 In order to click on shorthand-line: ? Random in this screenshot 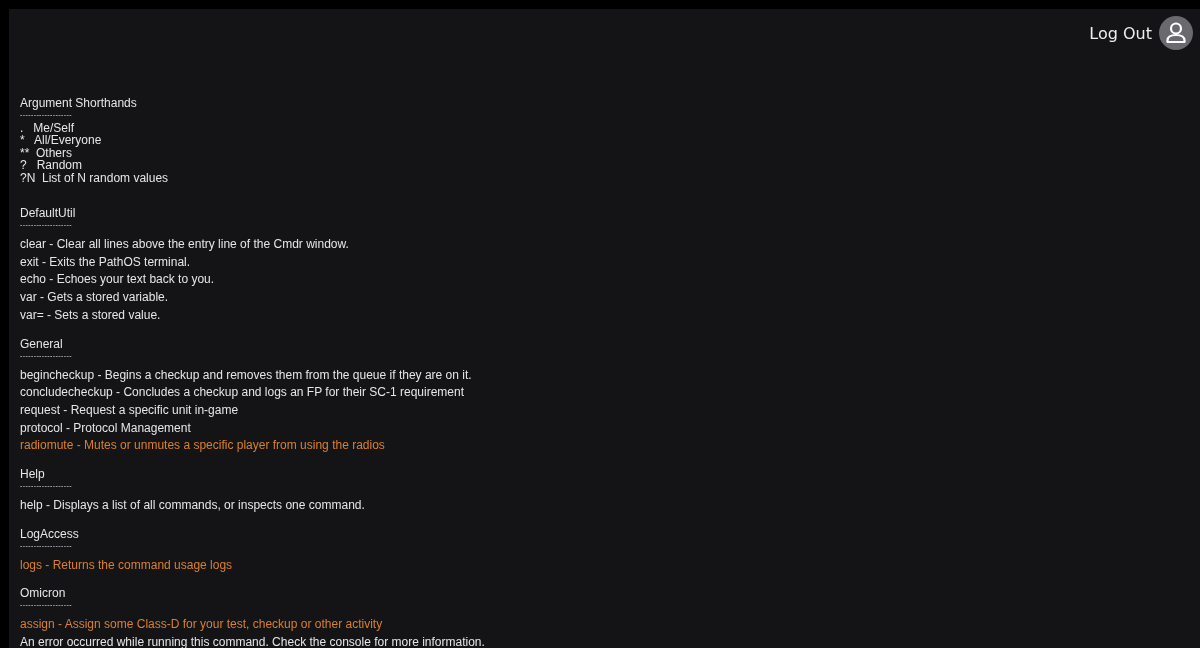, I will do `click(51, 165)`.